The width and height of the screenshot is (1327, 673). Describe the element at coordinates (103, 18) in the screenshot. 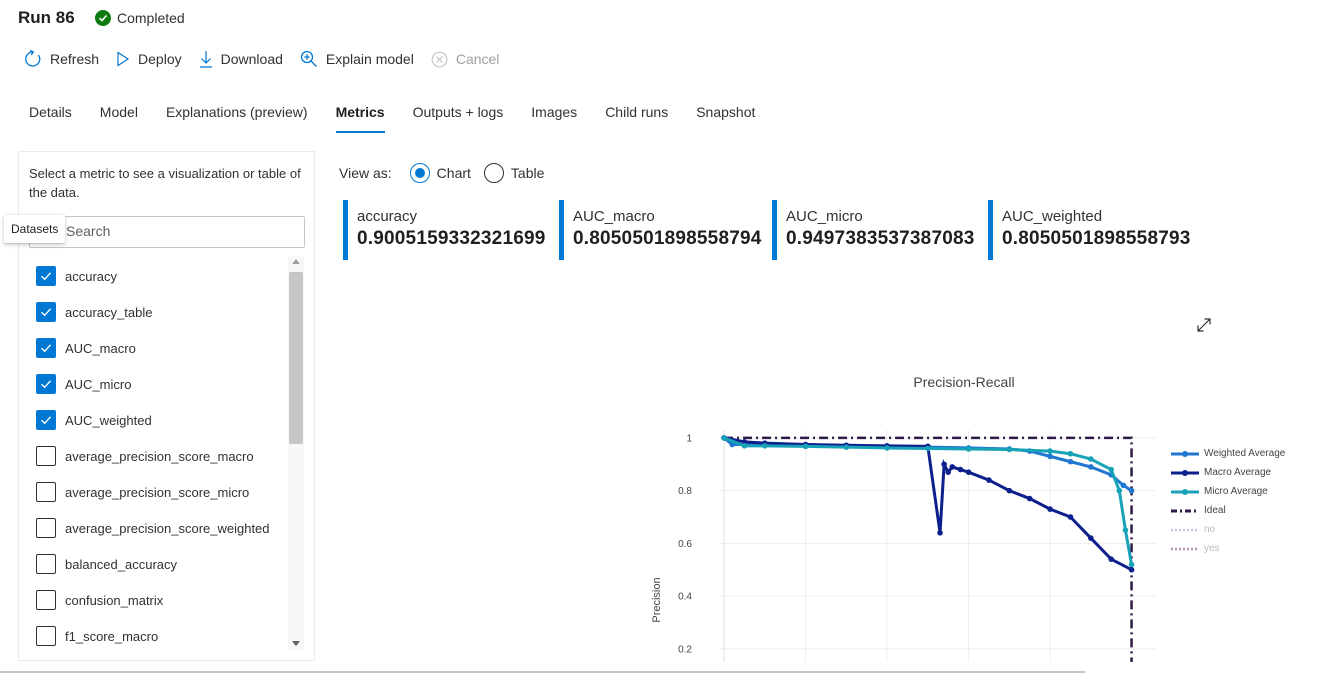

I see `checkmark-circle-icon` at that location.